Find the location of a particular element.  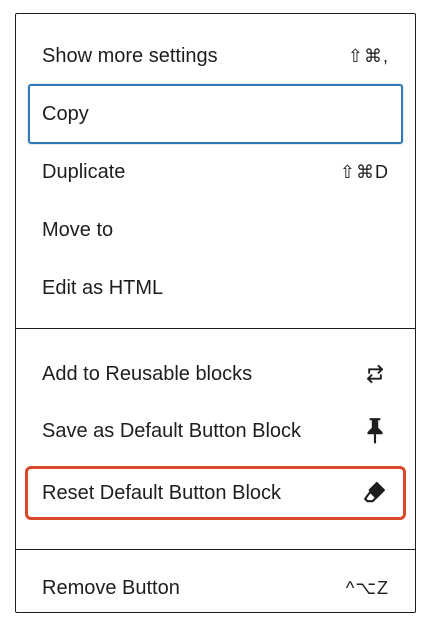

move-to-item: Move to is located at coordinates (215, 230).